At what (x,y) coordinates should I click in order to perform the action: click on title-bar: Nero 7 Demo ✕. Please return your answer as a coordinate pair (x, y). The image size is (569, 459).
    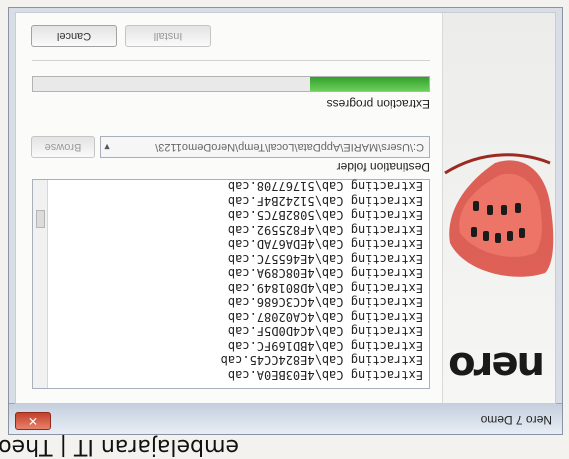
    Looking at the image, I should click on (285, 418).